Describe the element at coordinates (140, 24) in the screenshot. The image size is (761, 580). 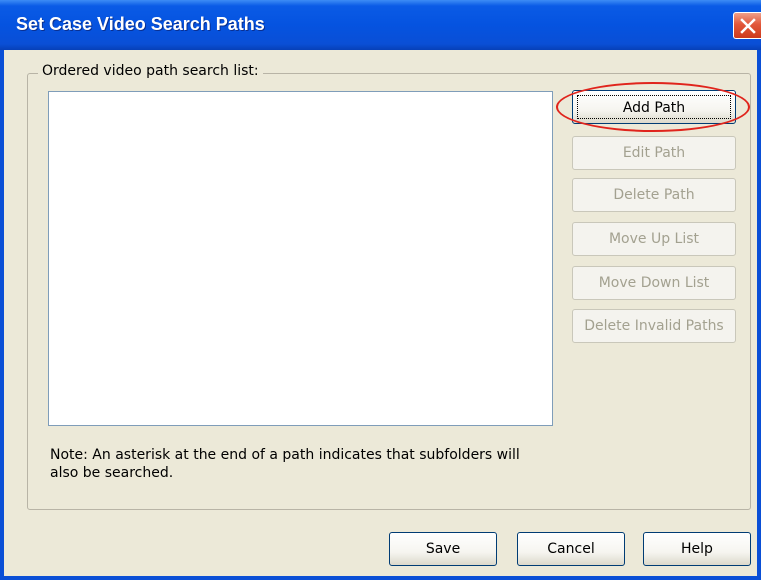
I see `dialog-title: Set Case Video Search Paths` at that location.